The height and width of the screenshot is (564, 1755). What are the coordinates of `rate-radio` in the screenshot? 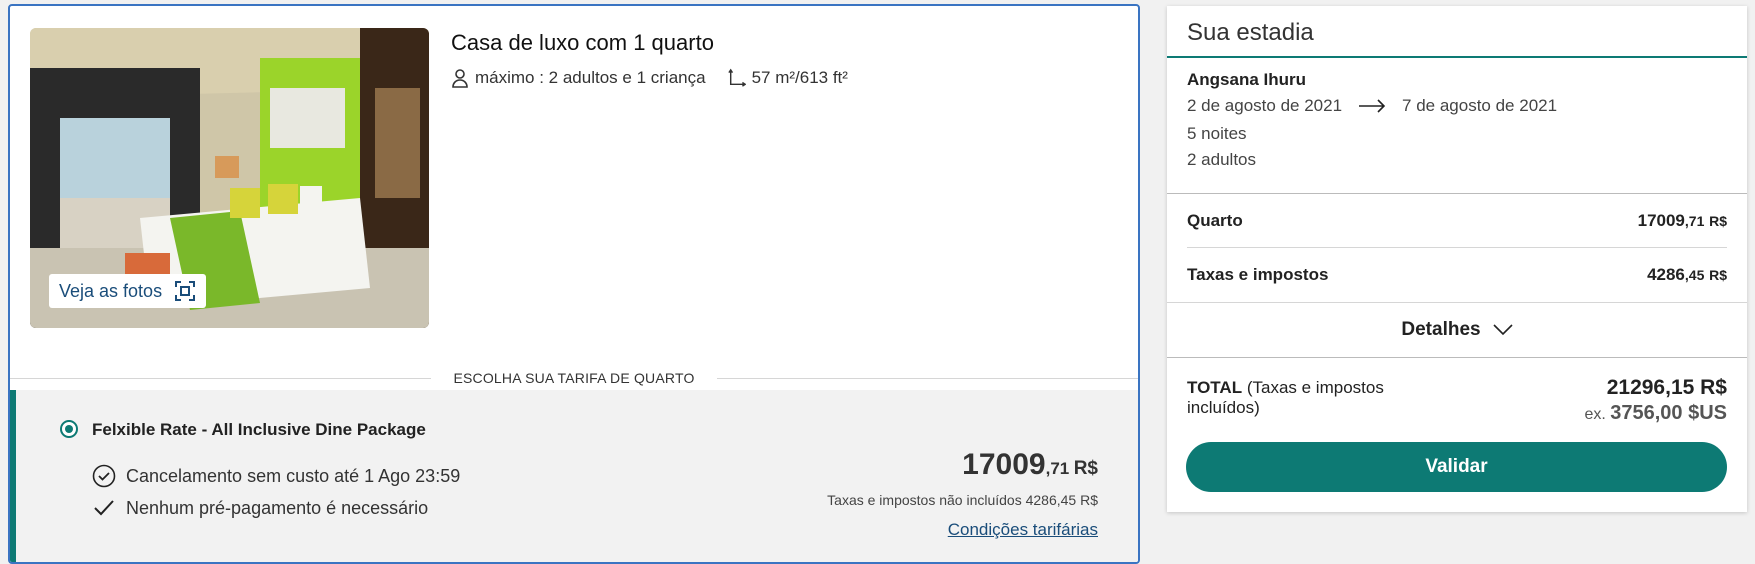 It's located at (69, 429).